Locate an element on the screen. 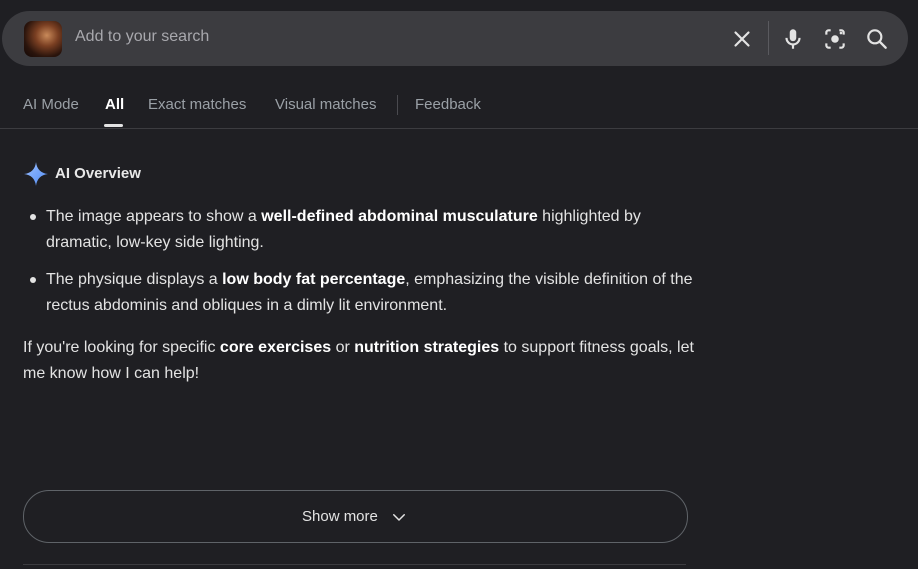 The height and width of the screenshot is (569, 918). active-tab-indicator is located at coordinates (113, 125).